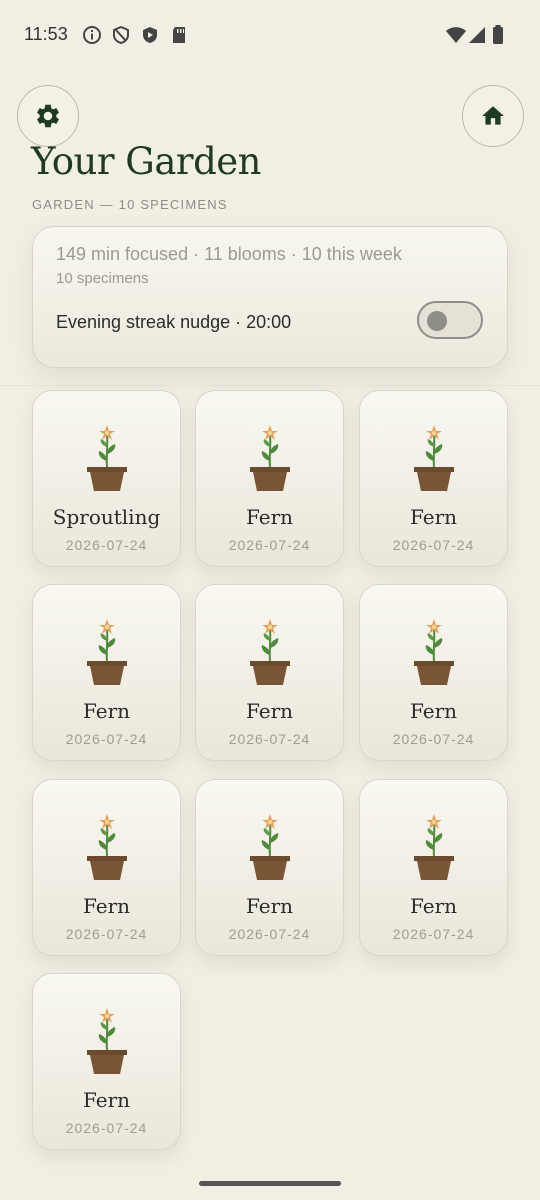 This screenshot has width=540, height=1200. I want to click on gesture-nav-handle, so click(270, 1183).